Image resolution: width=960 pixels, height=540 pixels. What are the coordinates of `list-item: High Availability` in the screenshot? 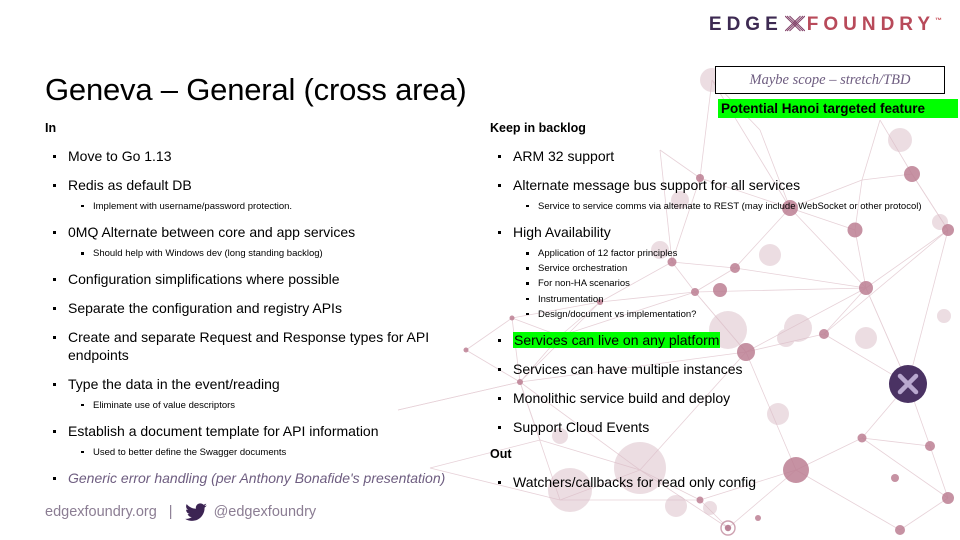 It's located at (720, 232).